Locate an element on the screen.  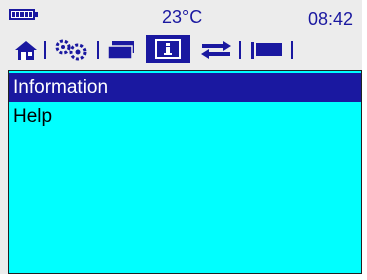
temperature-readout: 23°C is located at coordinates (182, 17).